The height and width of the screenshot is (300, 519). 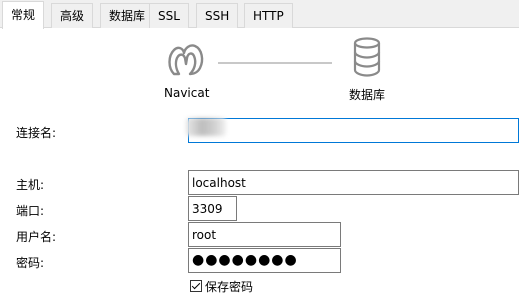 I want to click on tab-bar: 常规 高级 数据库 SSL SSH HTTP, so click(x=259, y=14).